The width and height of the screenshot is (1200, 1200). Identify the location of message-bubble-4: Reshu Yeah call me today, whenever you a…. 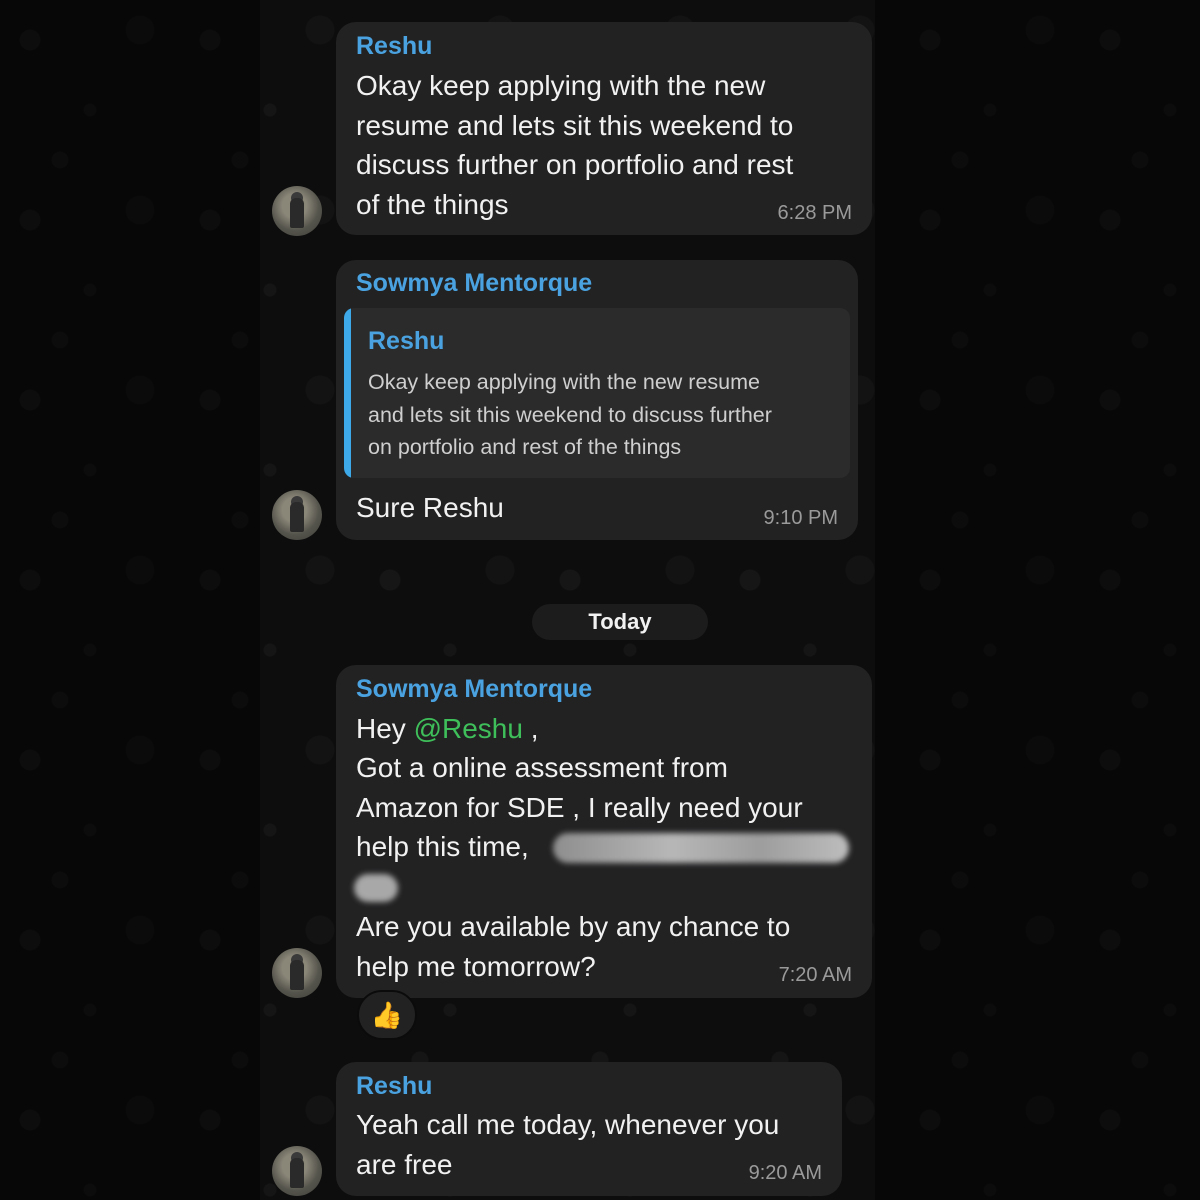
(589, 1129).